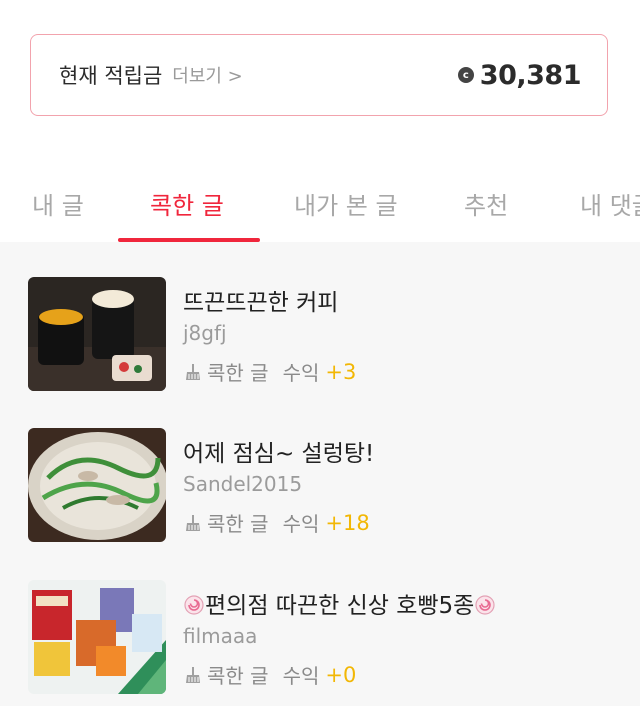 This screenshot has width=640, height=706. I want to click on points-more-link: 더보기 >, so click(207, 75).